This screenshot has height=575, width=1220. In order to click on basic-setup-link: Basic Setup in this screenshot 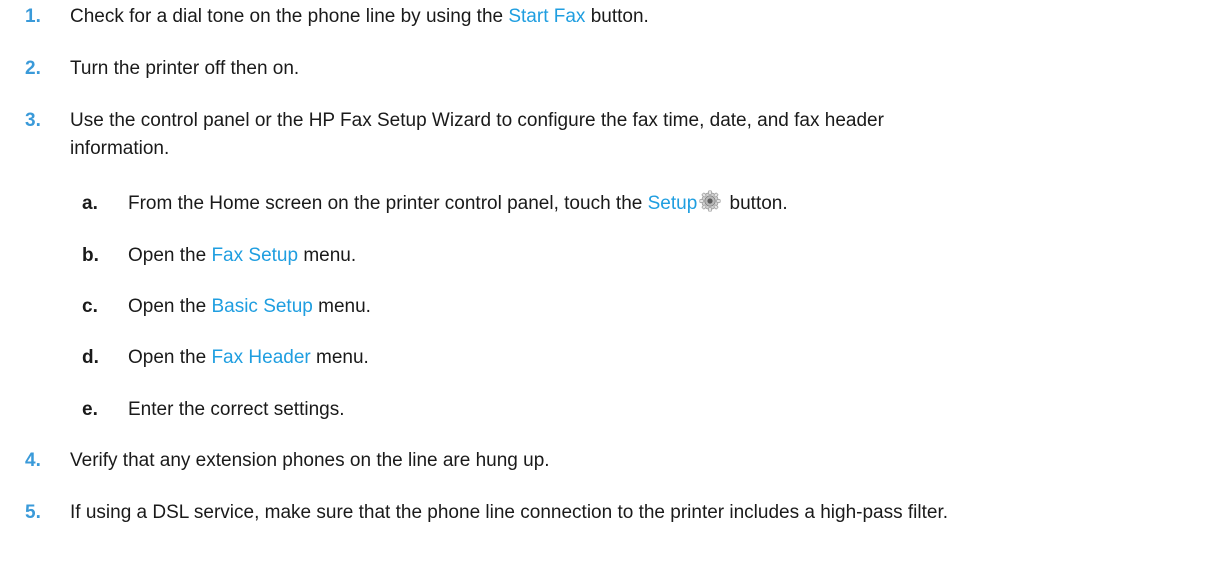, I will do `click(261, 306)`.